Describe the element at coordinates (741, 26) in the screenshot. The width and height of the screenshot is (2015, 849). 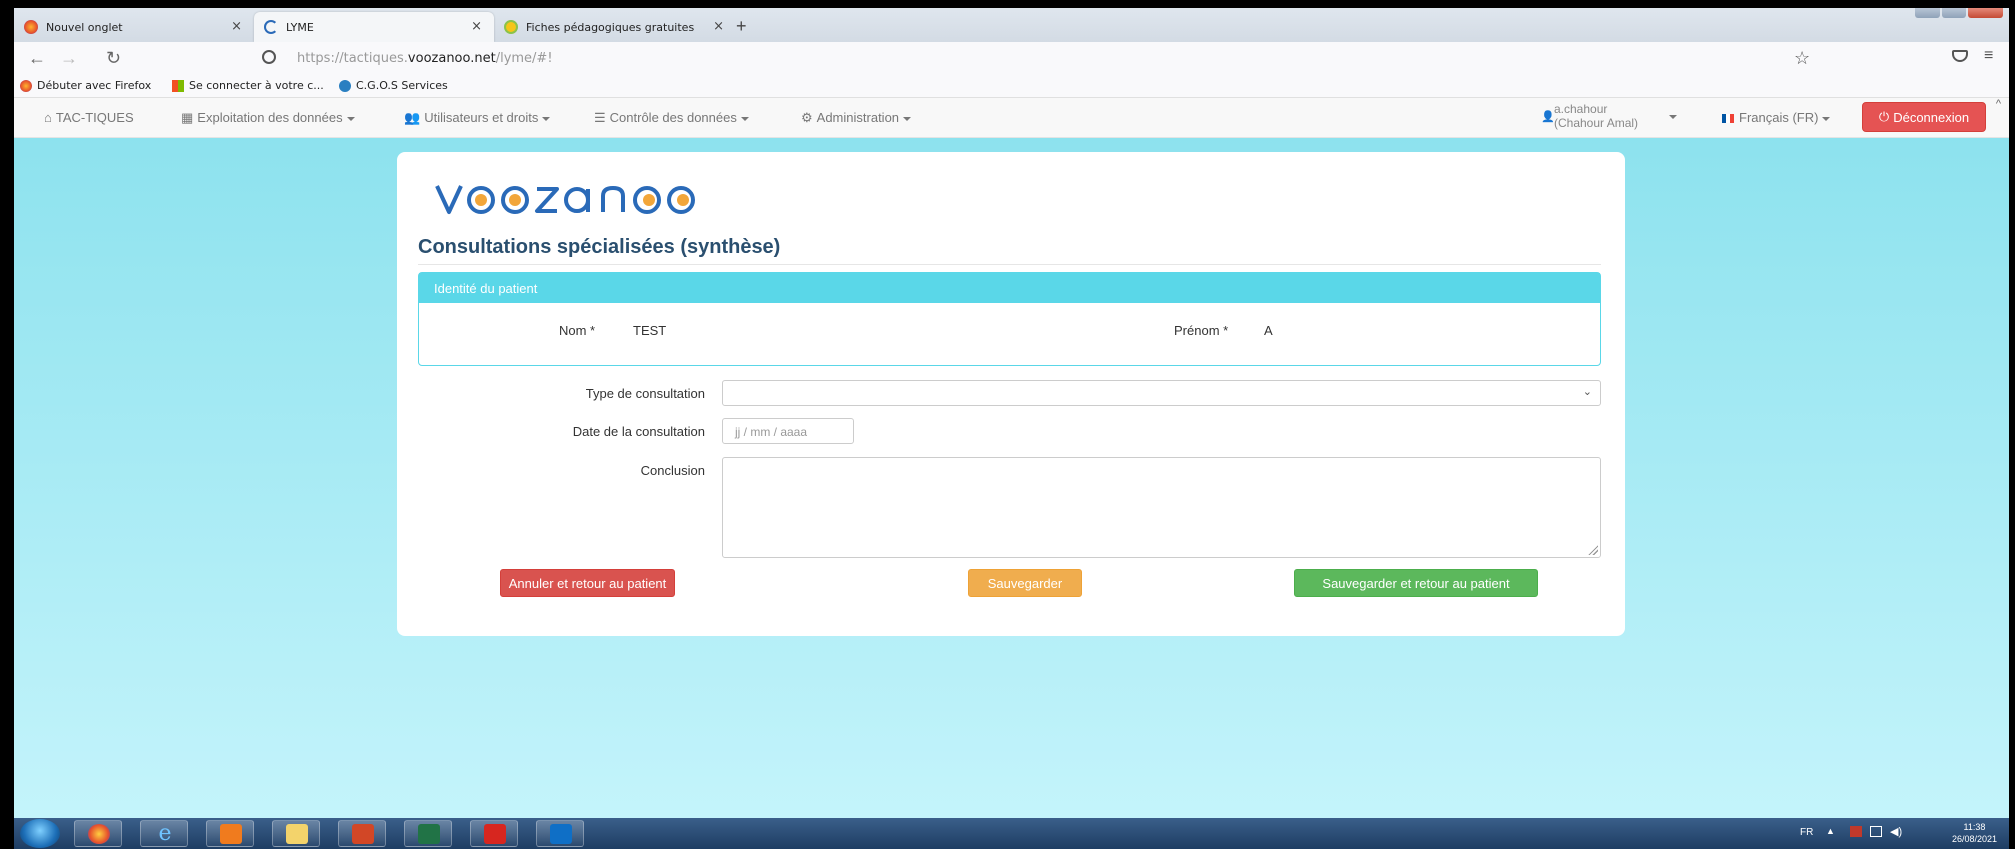
I see `new-tab-button: +` at that location.